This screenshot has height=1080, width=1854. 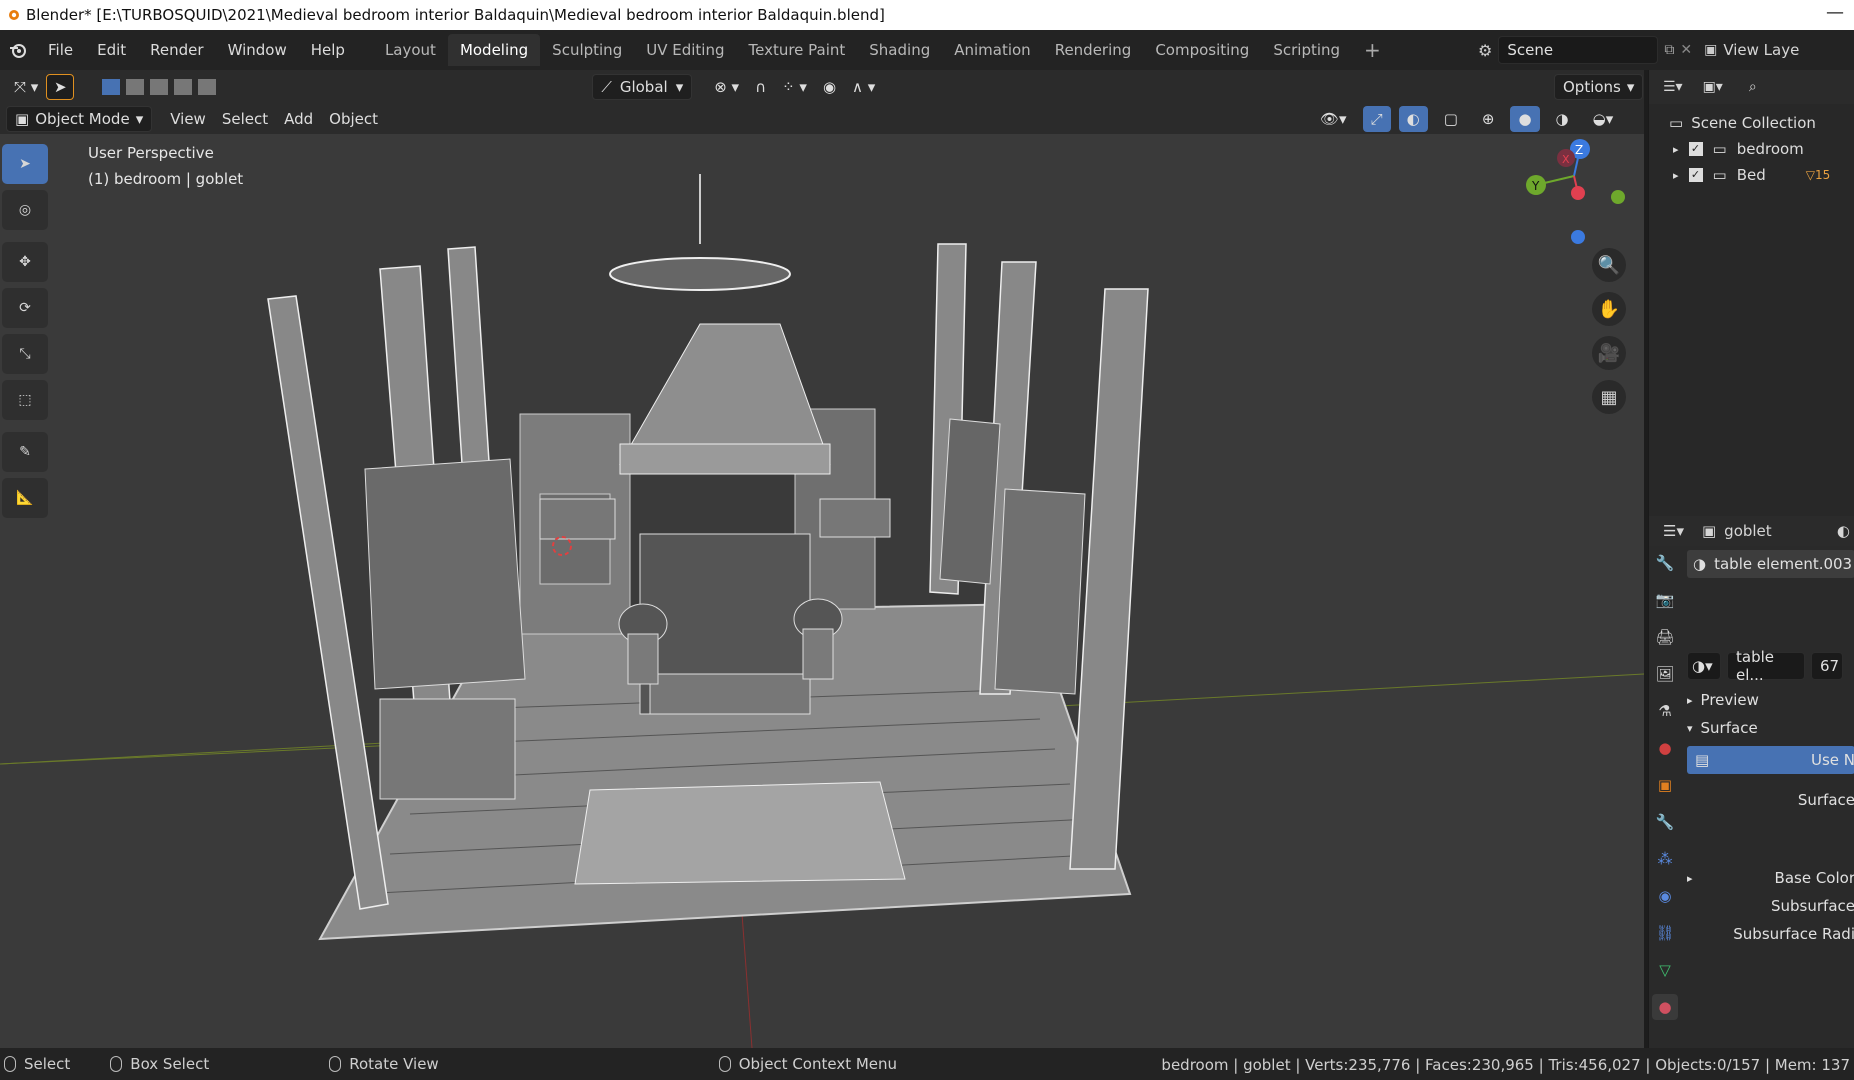 I want to click on data-tab-icon: ▽, so click(x=1665, y=970).